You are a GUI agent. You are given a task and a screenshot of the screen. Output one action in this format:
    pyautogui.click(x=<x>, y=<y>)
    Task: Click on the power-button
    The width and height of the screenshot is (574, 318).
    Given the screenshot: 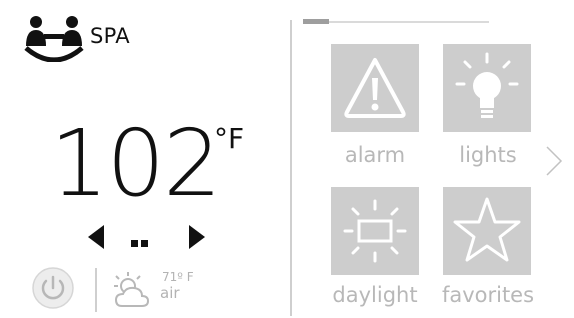 What is the action you would take?
    pyautogui.click(x=53, y=288)
    